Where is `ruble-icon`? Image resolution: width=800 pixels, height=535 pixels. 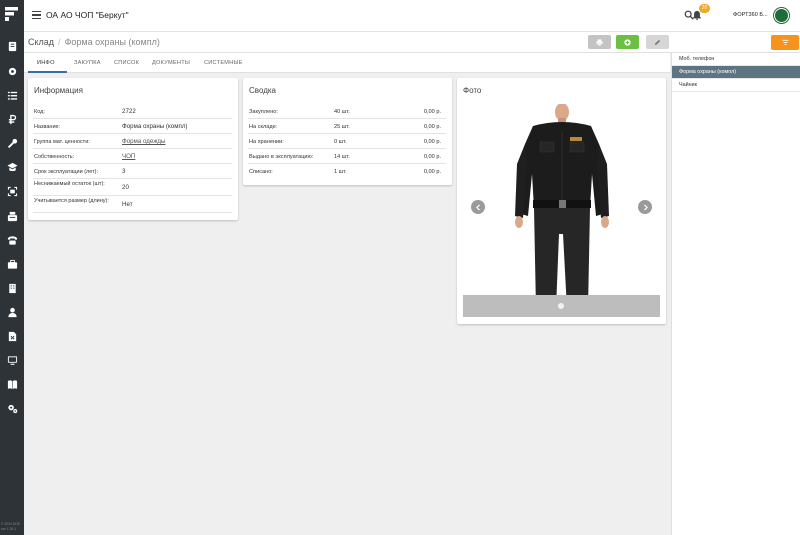
ruble-icon is located at coordinates (12, 119).